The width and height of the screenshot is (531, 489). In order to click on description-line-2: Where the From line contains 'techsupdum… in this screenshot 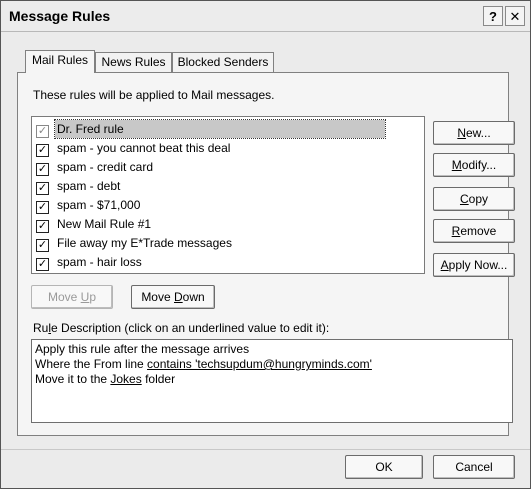, I will do `click(272, 364)`.